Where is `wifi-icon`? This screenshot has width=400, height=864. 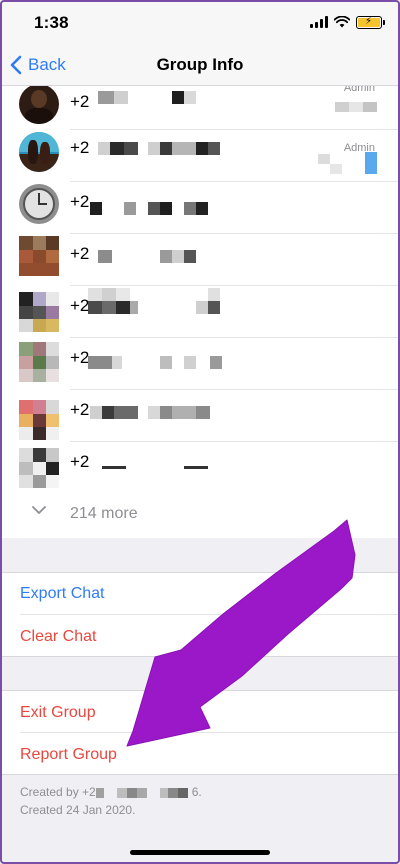 wifi-icon is located at coordinates (342, 22).